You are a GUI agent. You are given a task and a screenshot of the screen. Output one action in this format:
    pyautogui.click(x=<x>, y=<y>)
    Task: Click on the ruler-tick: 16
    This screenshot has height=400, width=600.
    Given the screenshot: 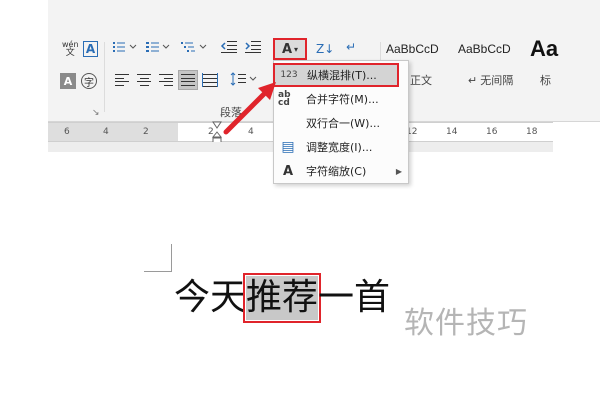 What is the action you would take?
    pyautogui.click(x=492, y=132)
    